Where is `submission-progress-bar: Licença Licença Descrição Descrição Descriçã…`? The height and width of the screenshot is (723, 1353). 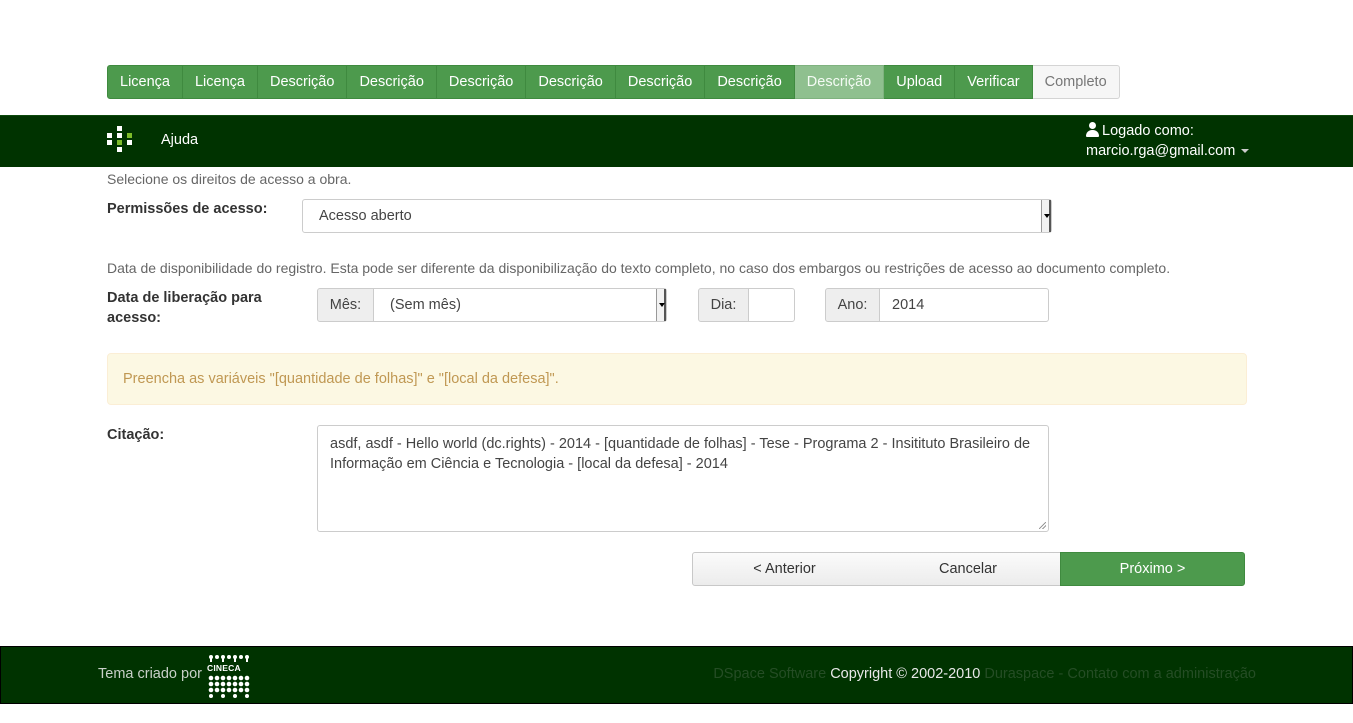
submission-progress-bar: Licença Licença Descrição Descrição Descriçã… is located at coordinates (613, 82).